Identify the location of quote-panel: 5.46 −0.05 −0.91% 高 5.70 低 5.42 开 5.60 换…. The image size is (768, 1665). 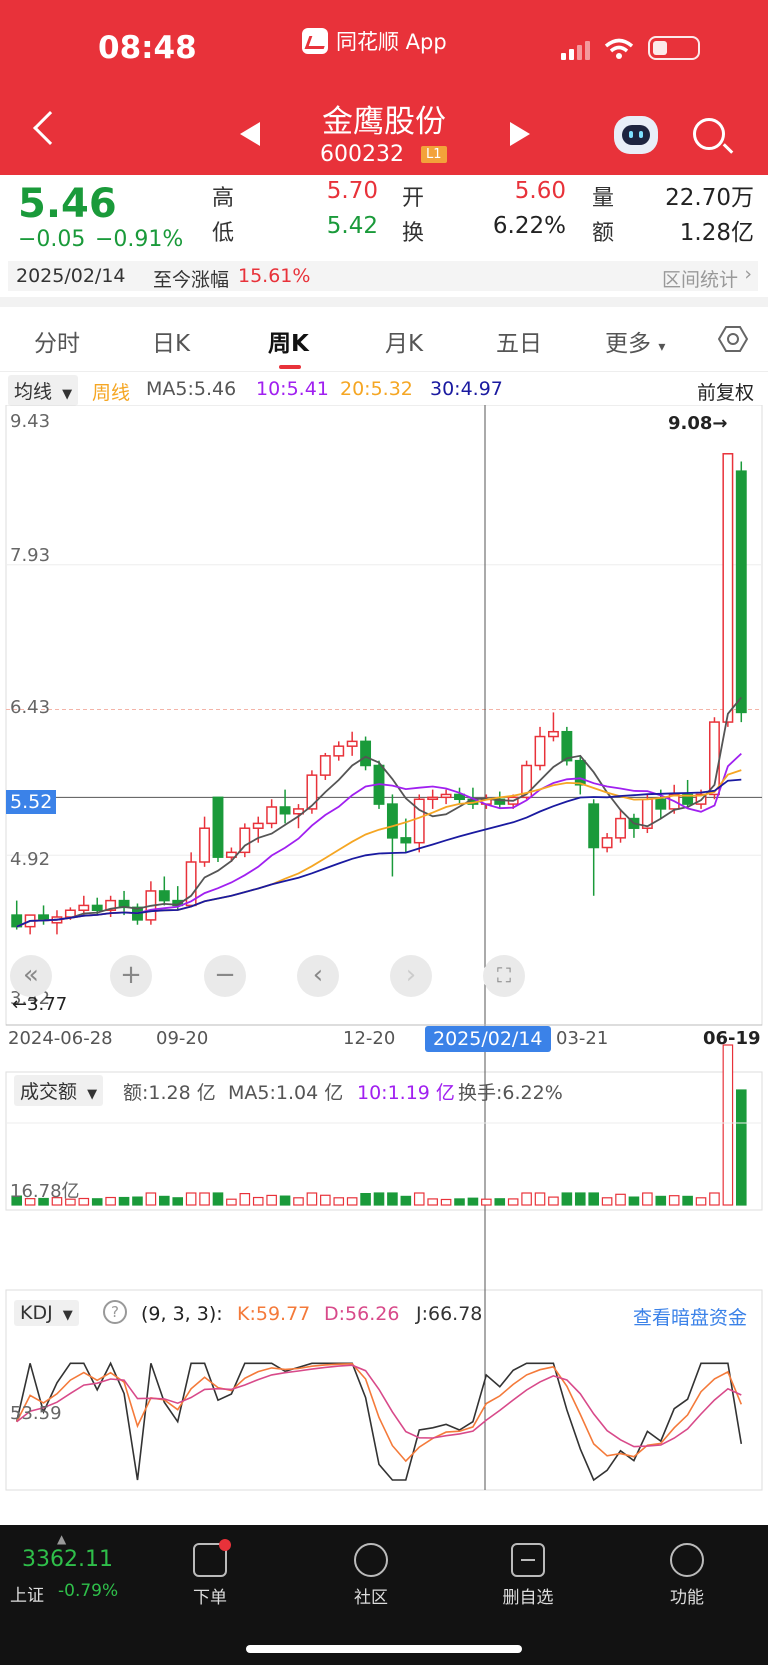
(384, 240).